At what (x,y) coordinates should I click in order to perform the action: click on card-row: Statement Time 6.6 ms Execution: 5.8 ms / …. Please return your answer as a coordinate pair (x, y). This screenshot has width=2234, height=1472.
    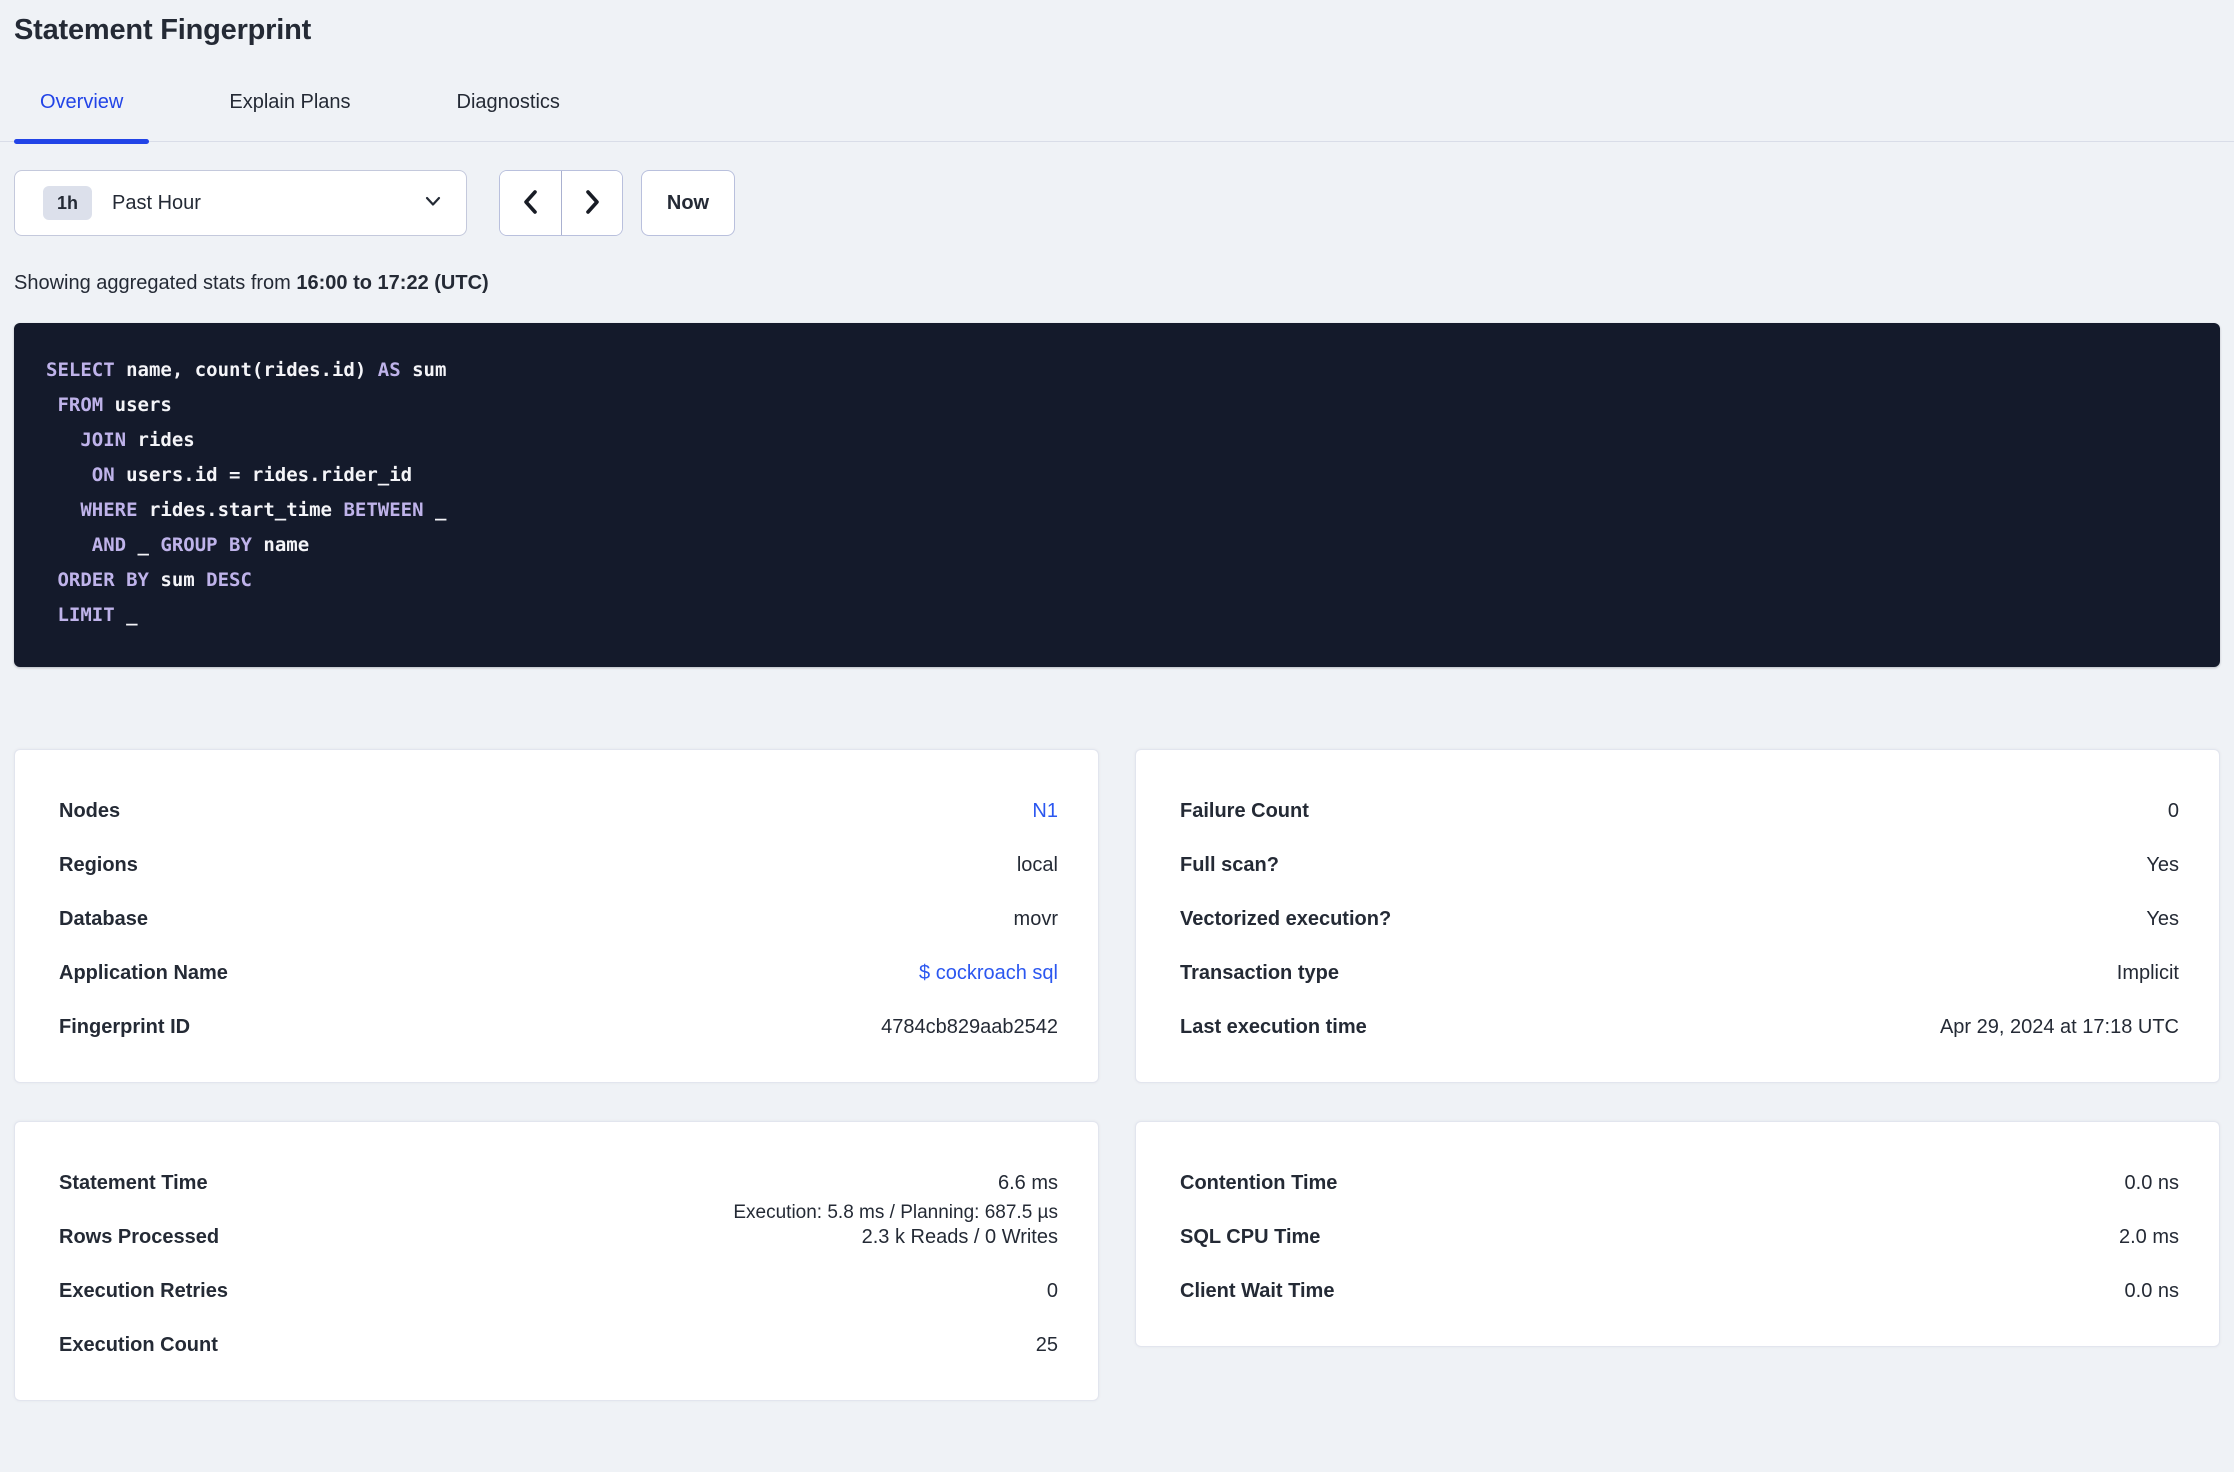
    Looking at the image, I should click on (558, 1199).